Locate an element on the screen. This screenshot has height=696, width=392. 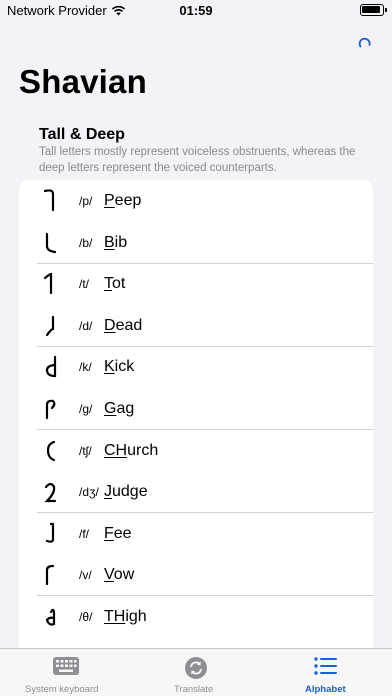
status-right is located at coordinates (373, 10).